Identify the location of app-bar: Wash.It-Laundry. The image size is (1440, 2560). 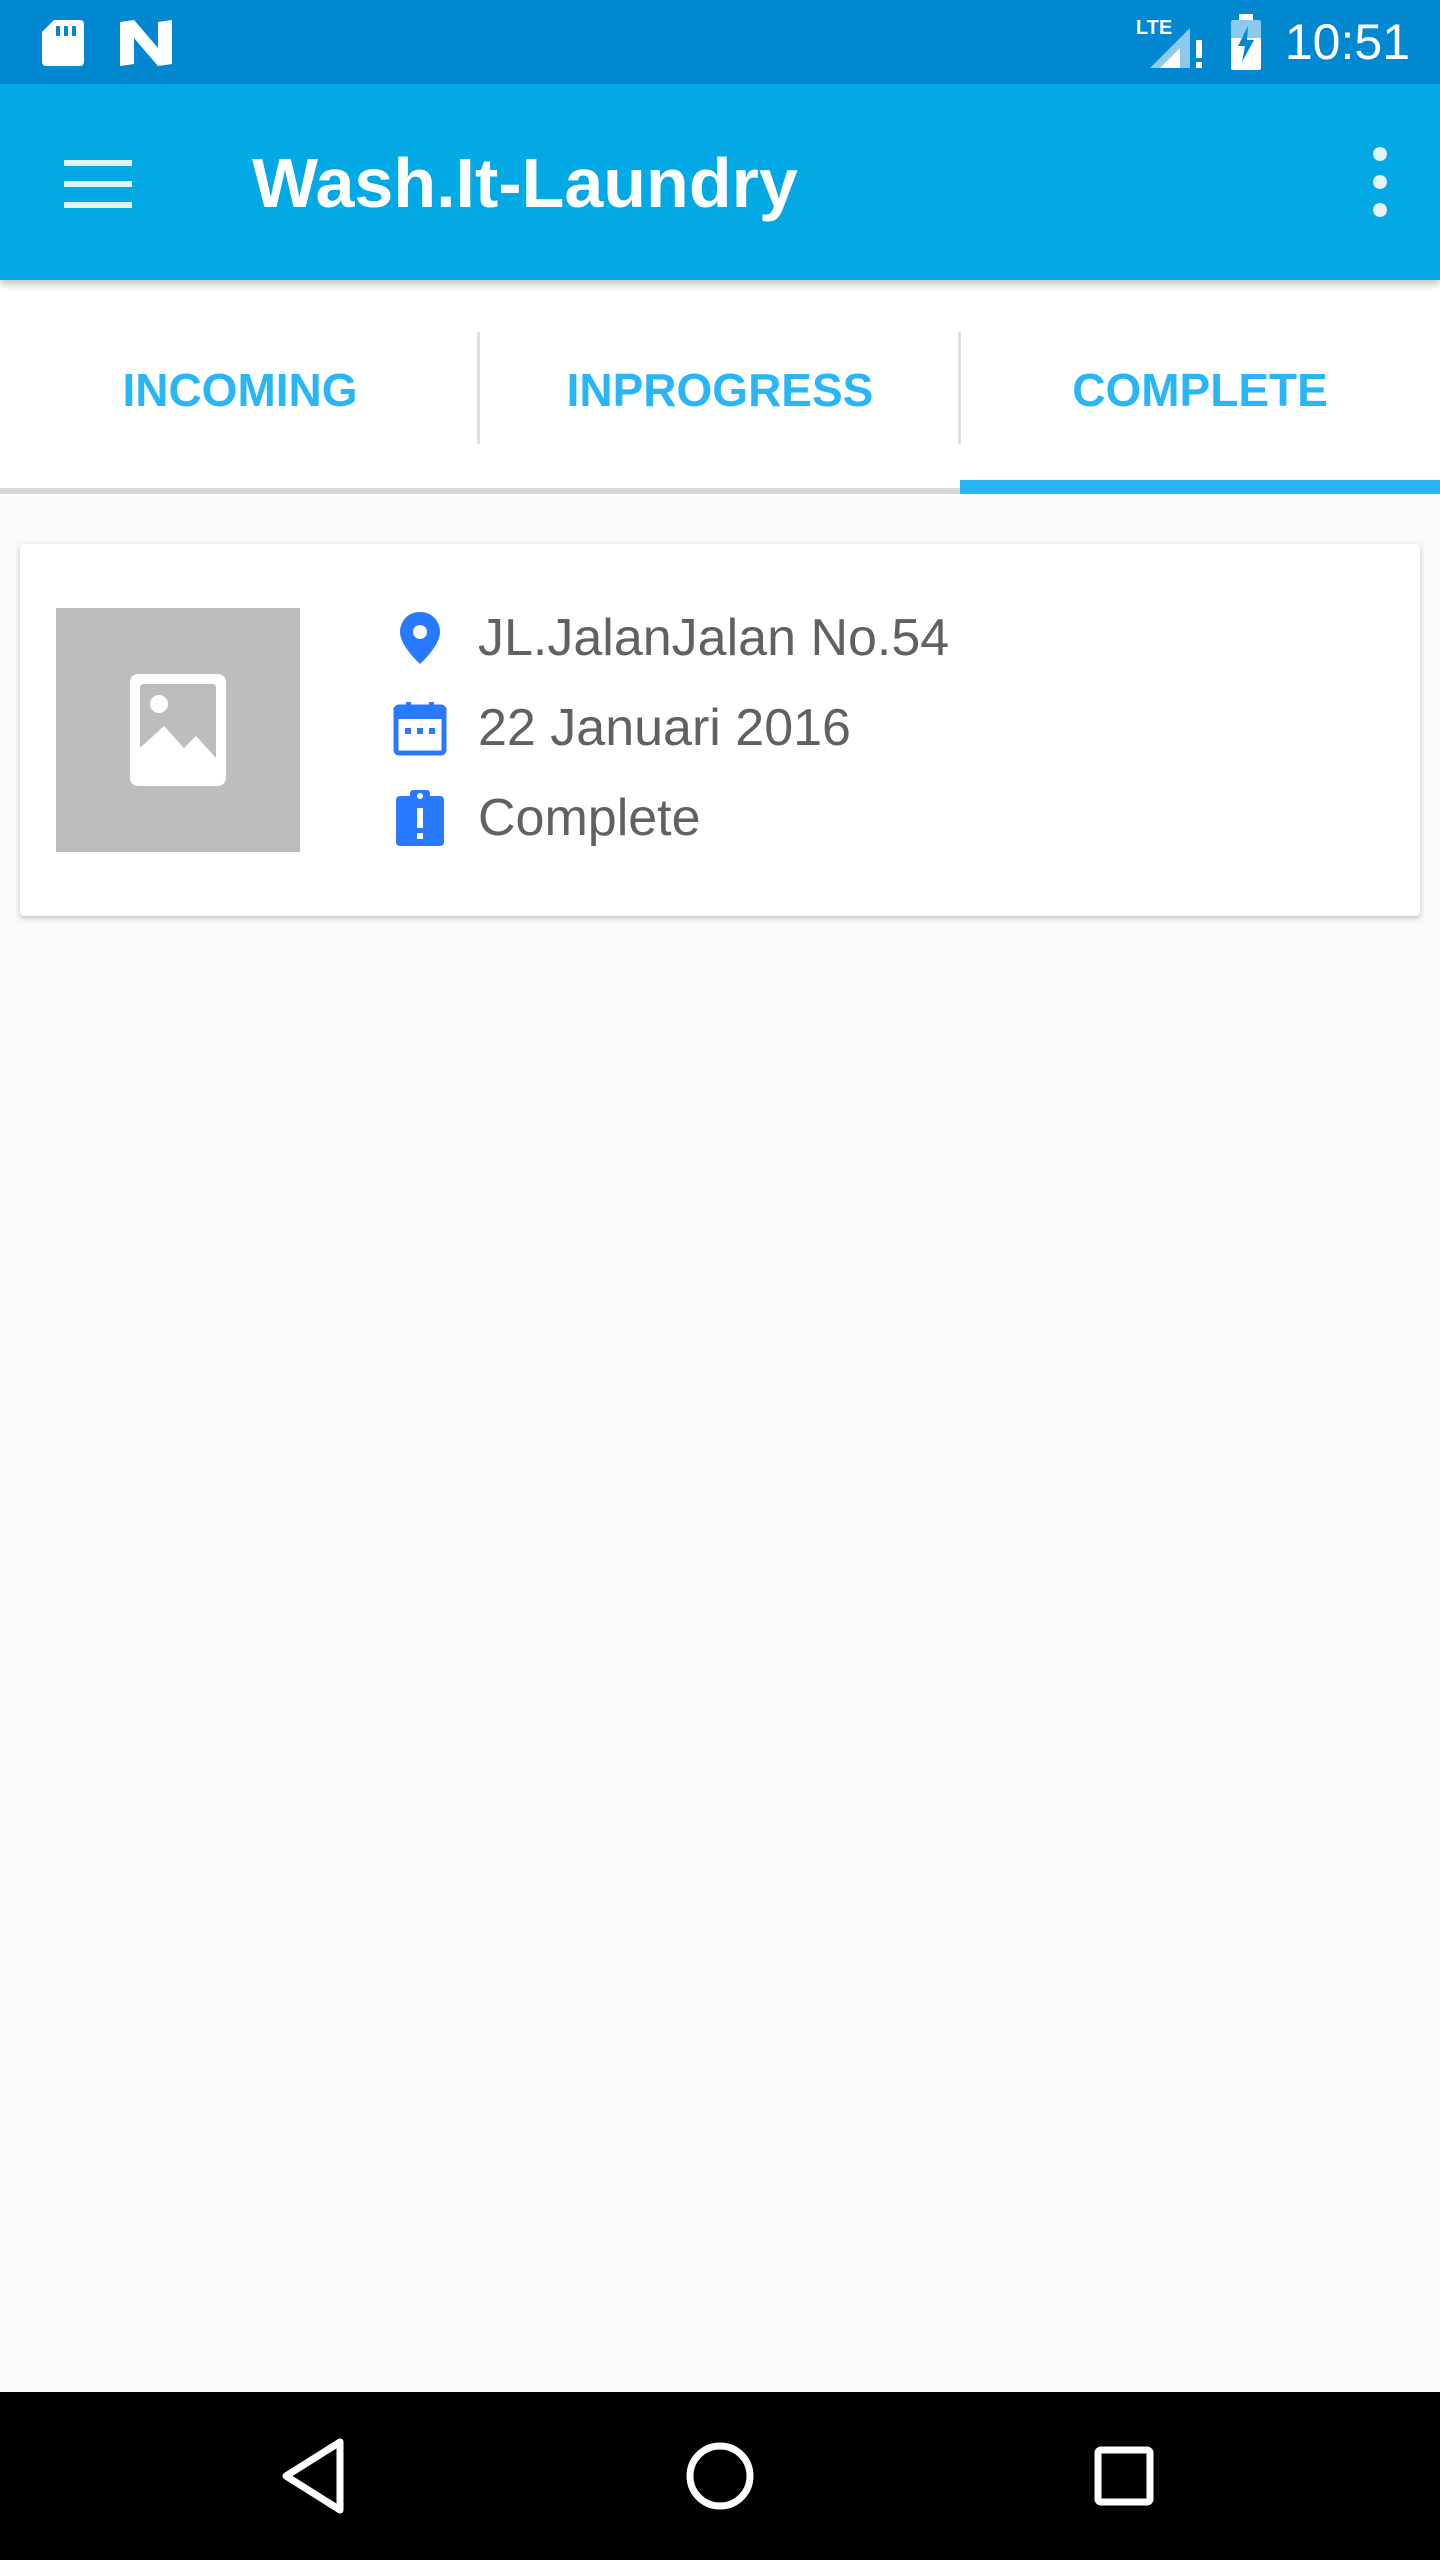
(720, 182).